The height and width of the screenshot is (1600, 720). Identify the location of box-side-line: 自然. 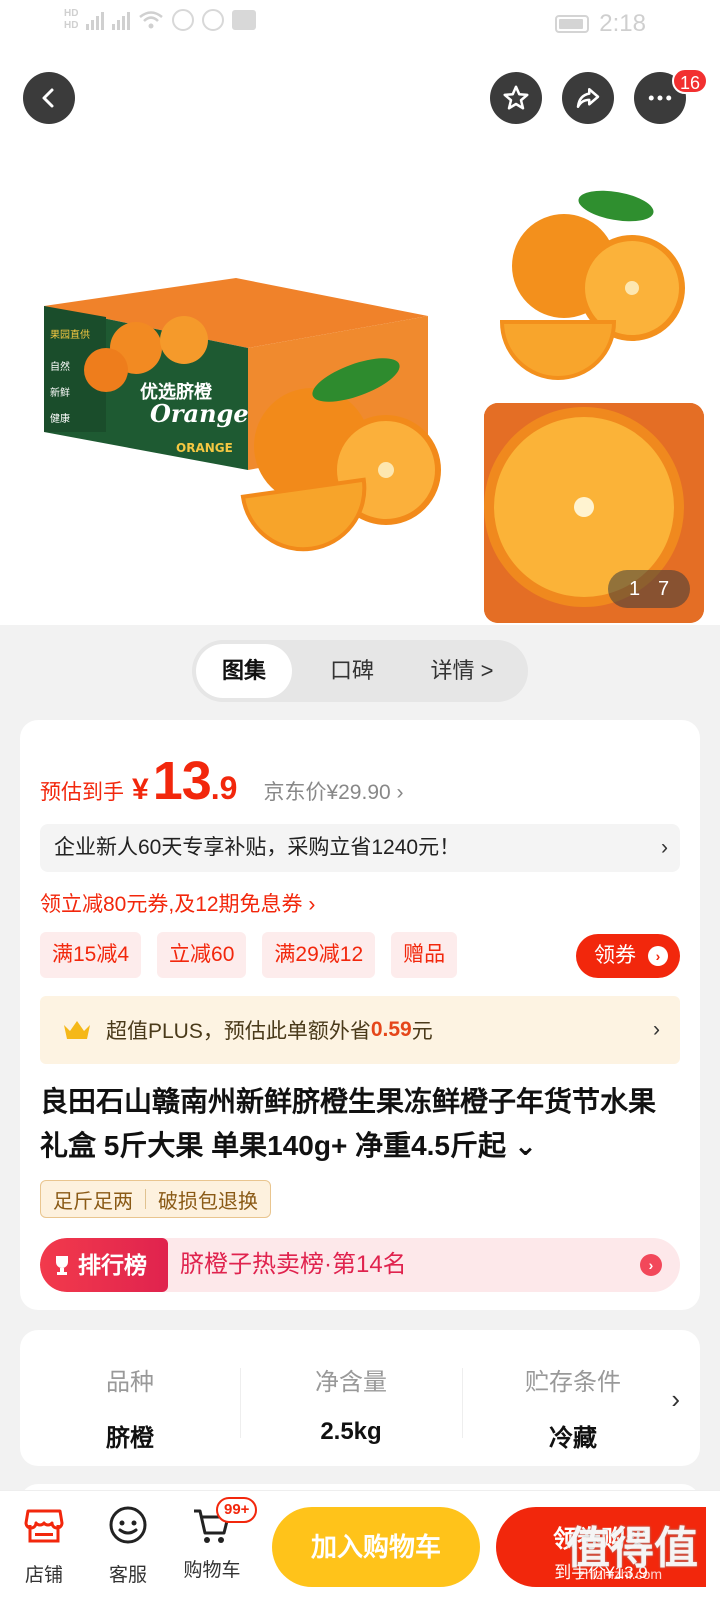
(60, 366).